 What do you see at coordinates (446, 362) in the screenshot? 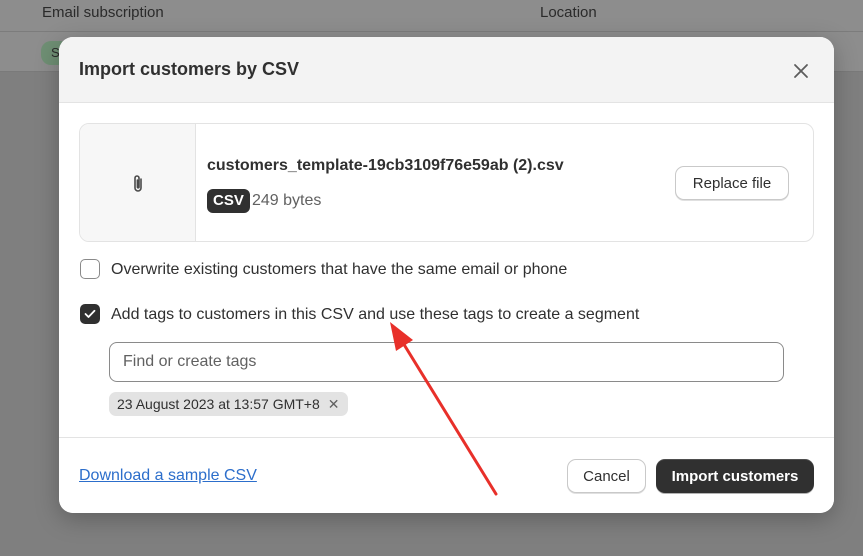
I see `tags-search-input` at bounding box center [446, 362].